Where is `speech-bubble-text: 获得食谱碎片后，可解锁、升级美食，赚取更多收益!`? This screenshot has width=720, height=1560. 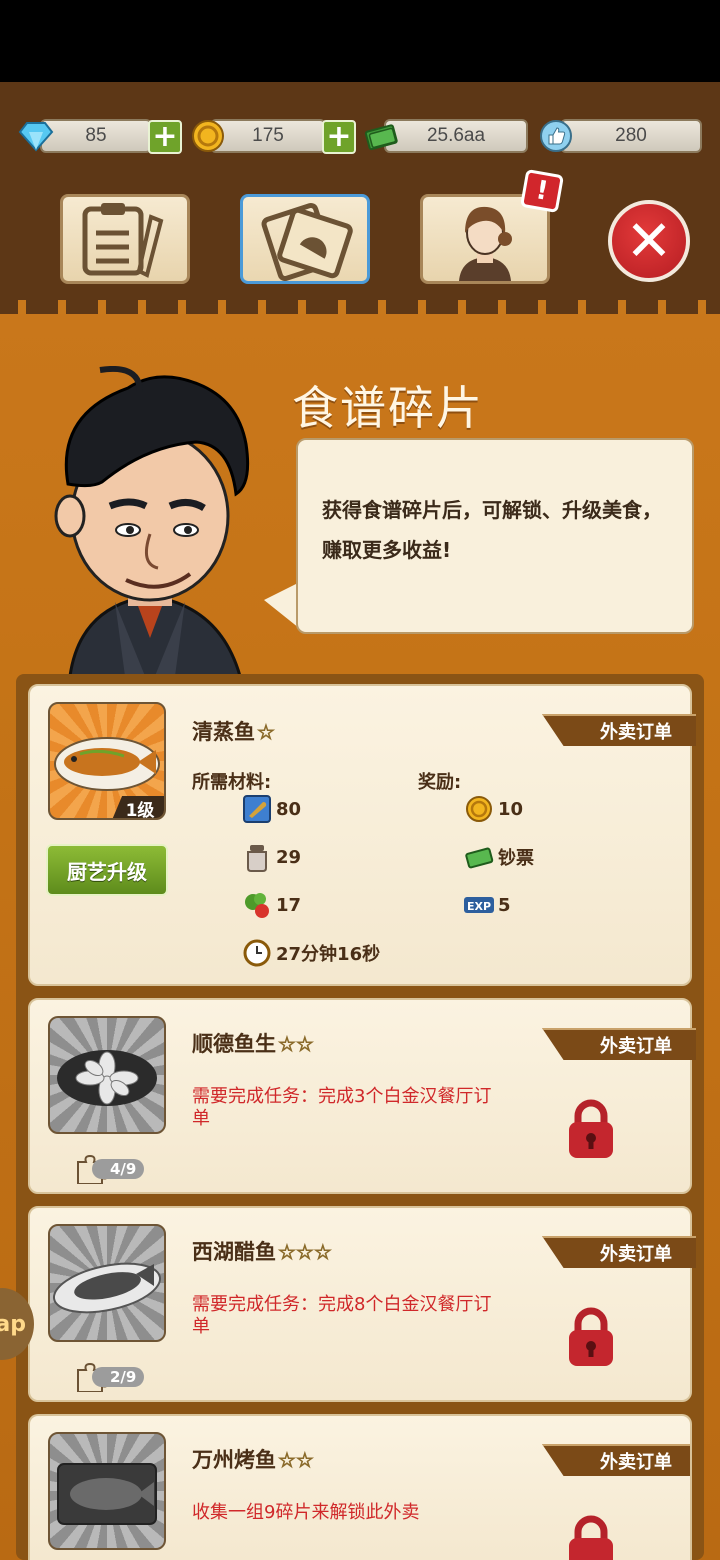 speech-bubble-text: 获得食谱碎片后，可解锁、升级美食，赚取更多收益! is located at coordinates (492, 530).